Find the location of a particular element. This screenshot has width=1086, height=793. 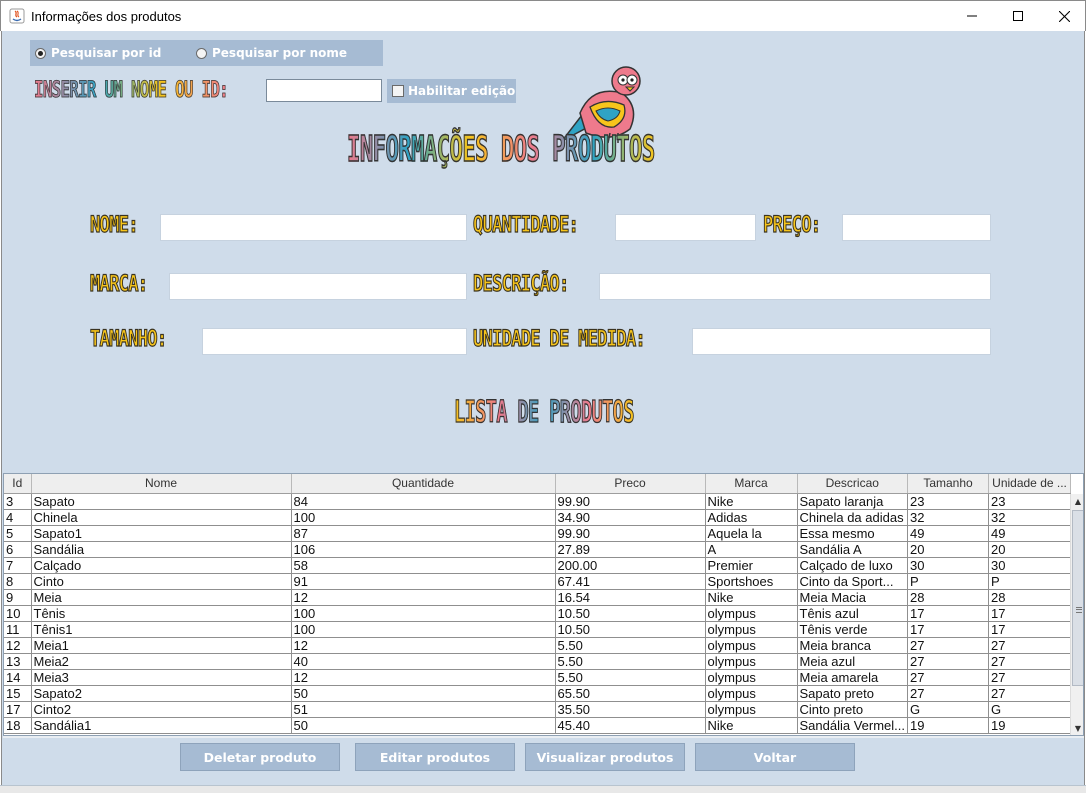

close-button is located at coordinates (1063, 16).